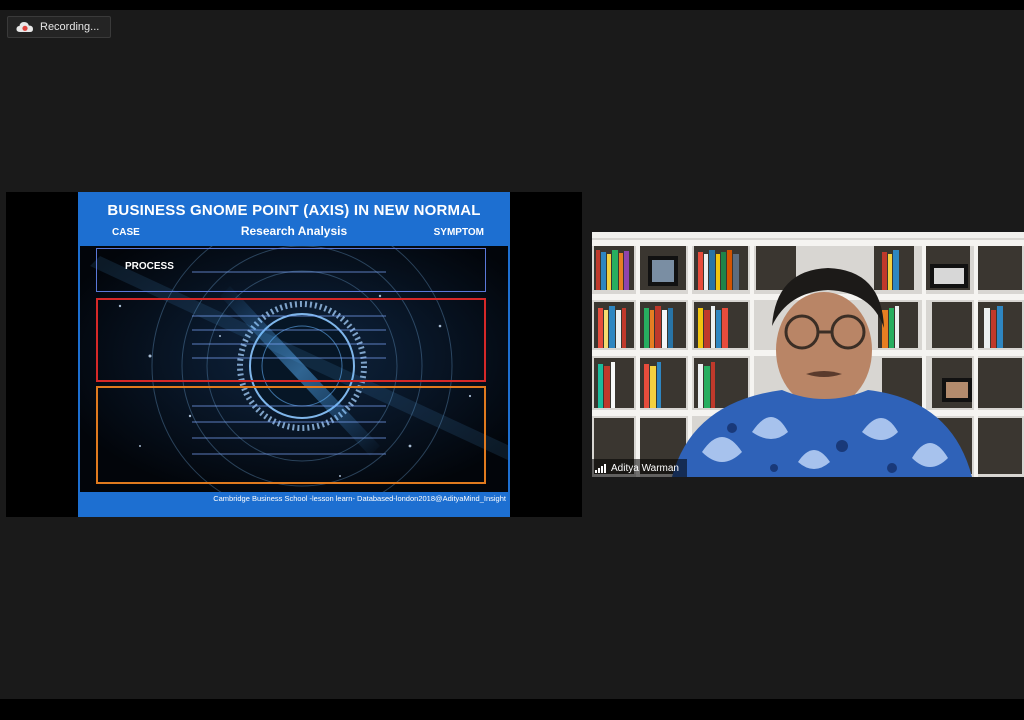  What do you see at coordinates (24, 27) in the screenshot?
I see `cloud-record-icon` at bounding box center [24, 27].